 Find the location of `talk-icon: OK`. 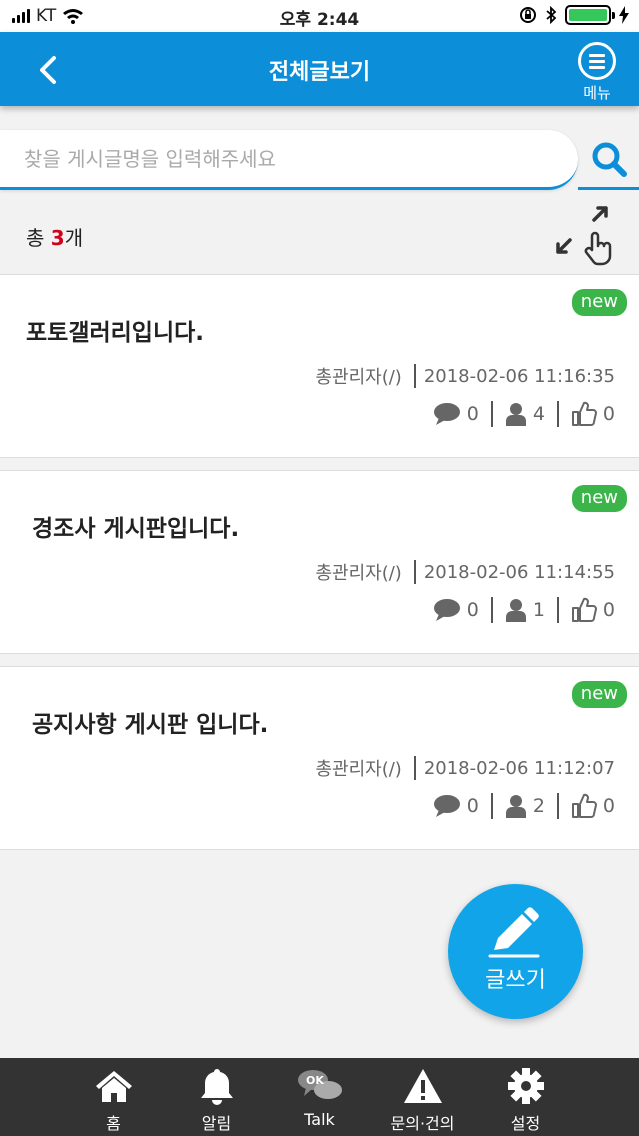

talk-icon: OK is located at coordinates (319, 1084).